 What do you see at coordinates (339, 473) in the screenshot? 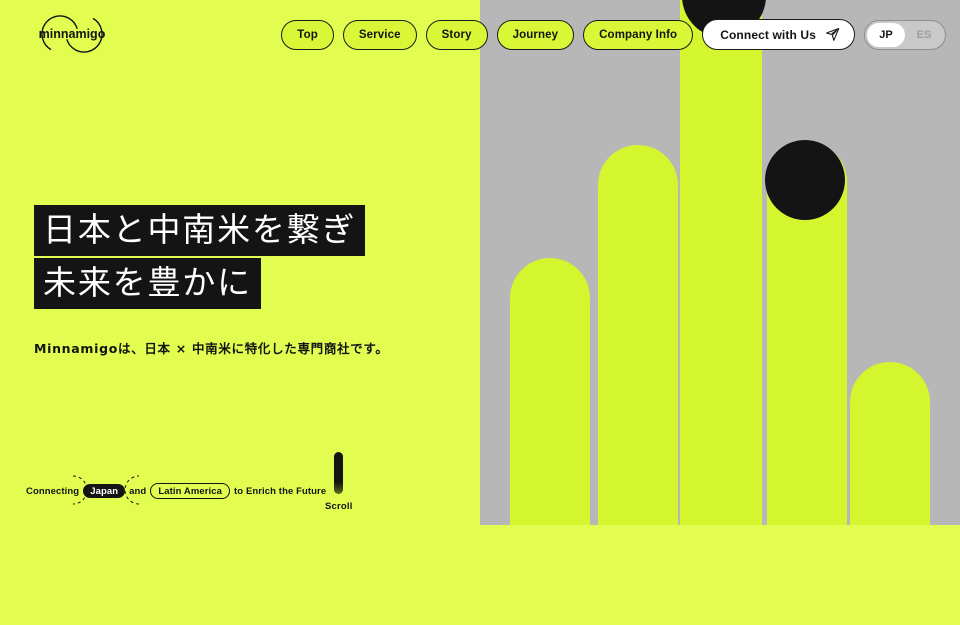
I see `scroll-bar-indicator-icon` at bounding box center [339, 473].